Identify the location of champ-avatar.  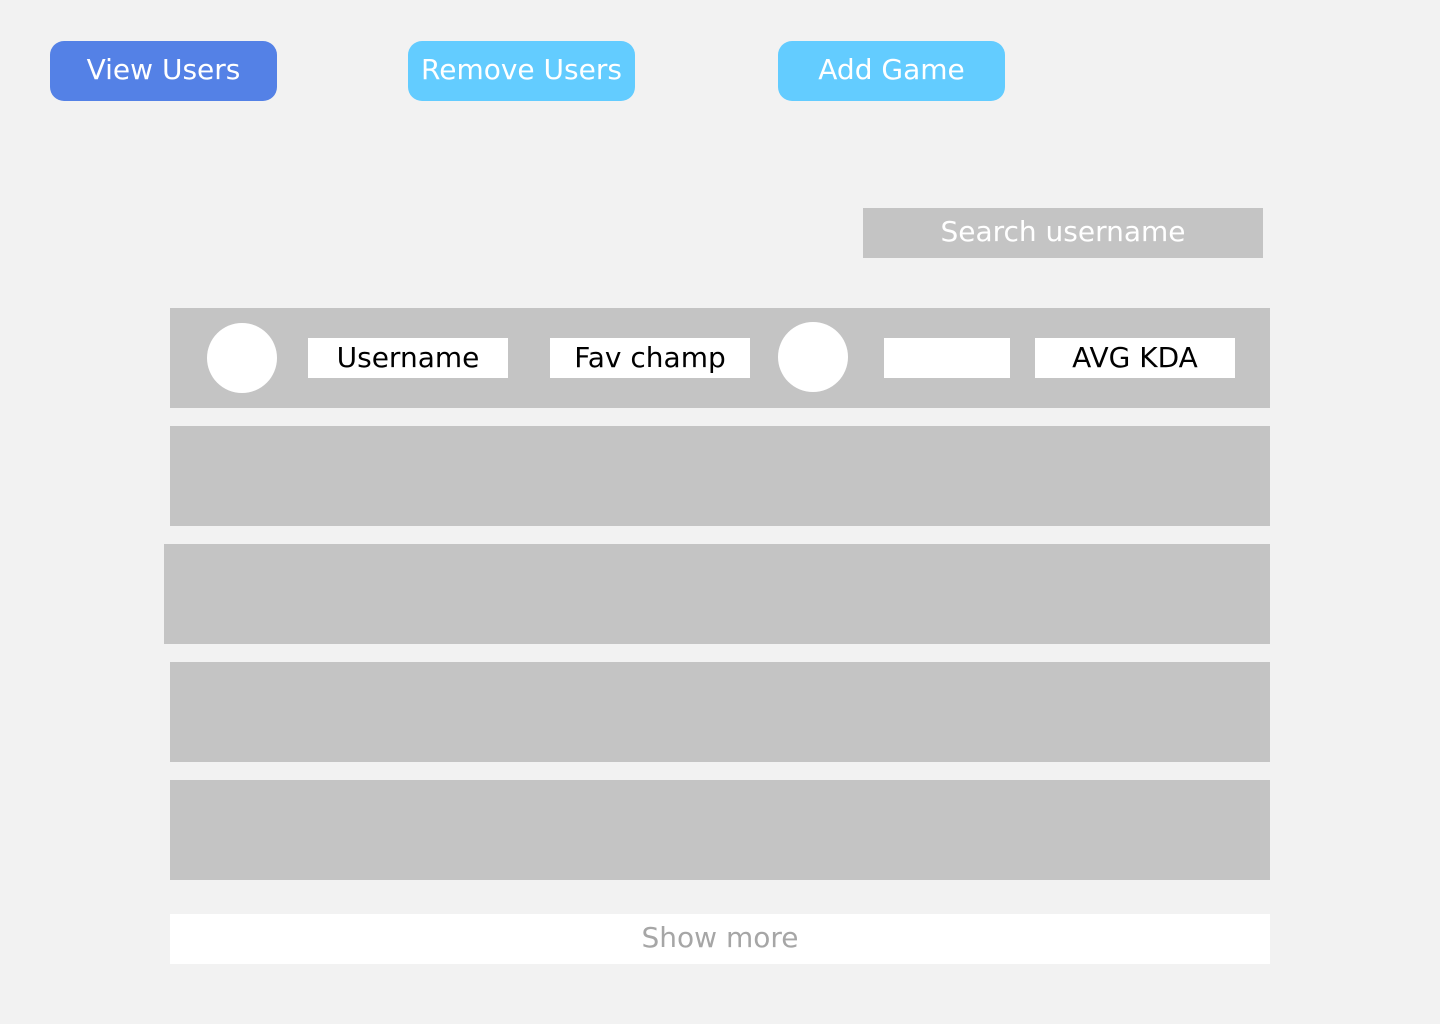
(813, 357).